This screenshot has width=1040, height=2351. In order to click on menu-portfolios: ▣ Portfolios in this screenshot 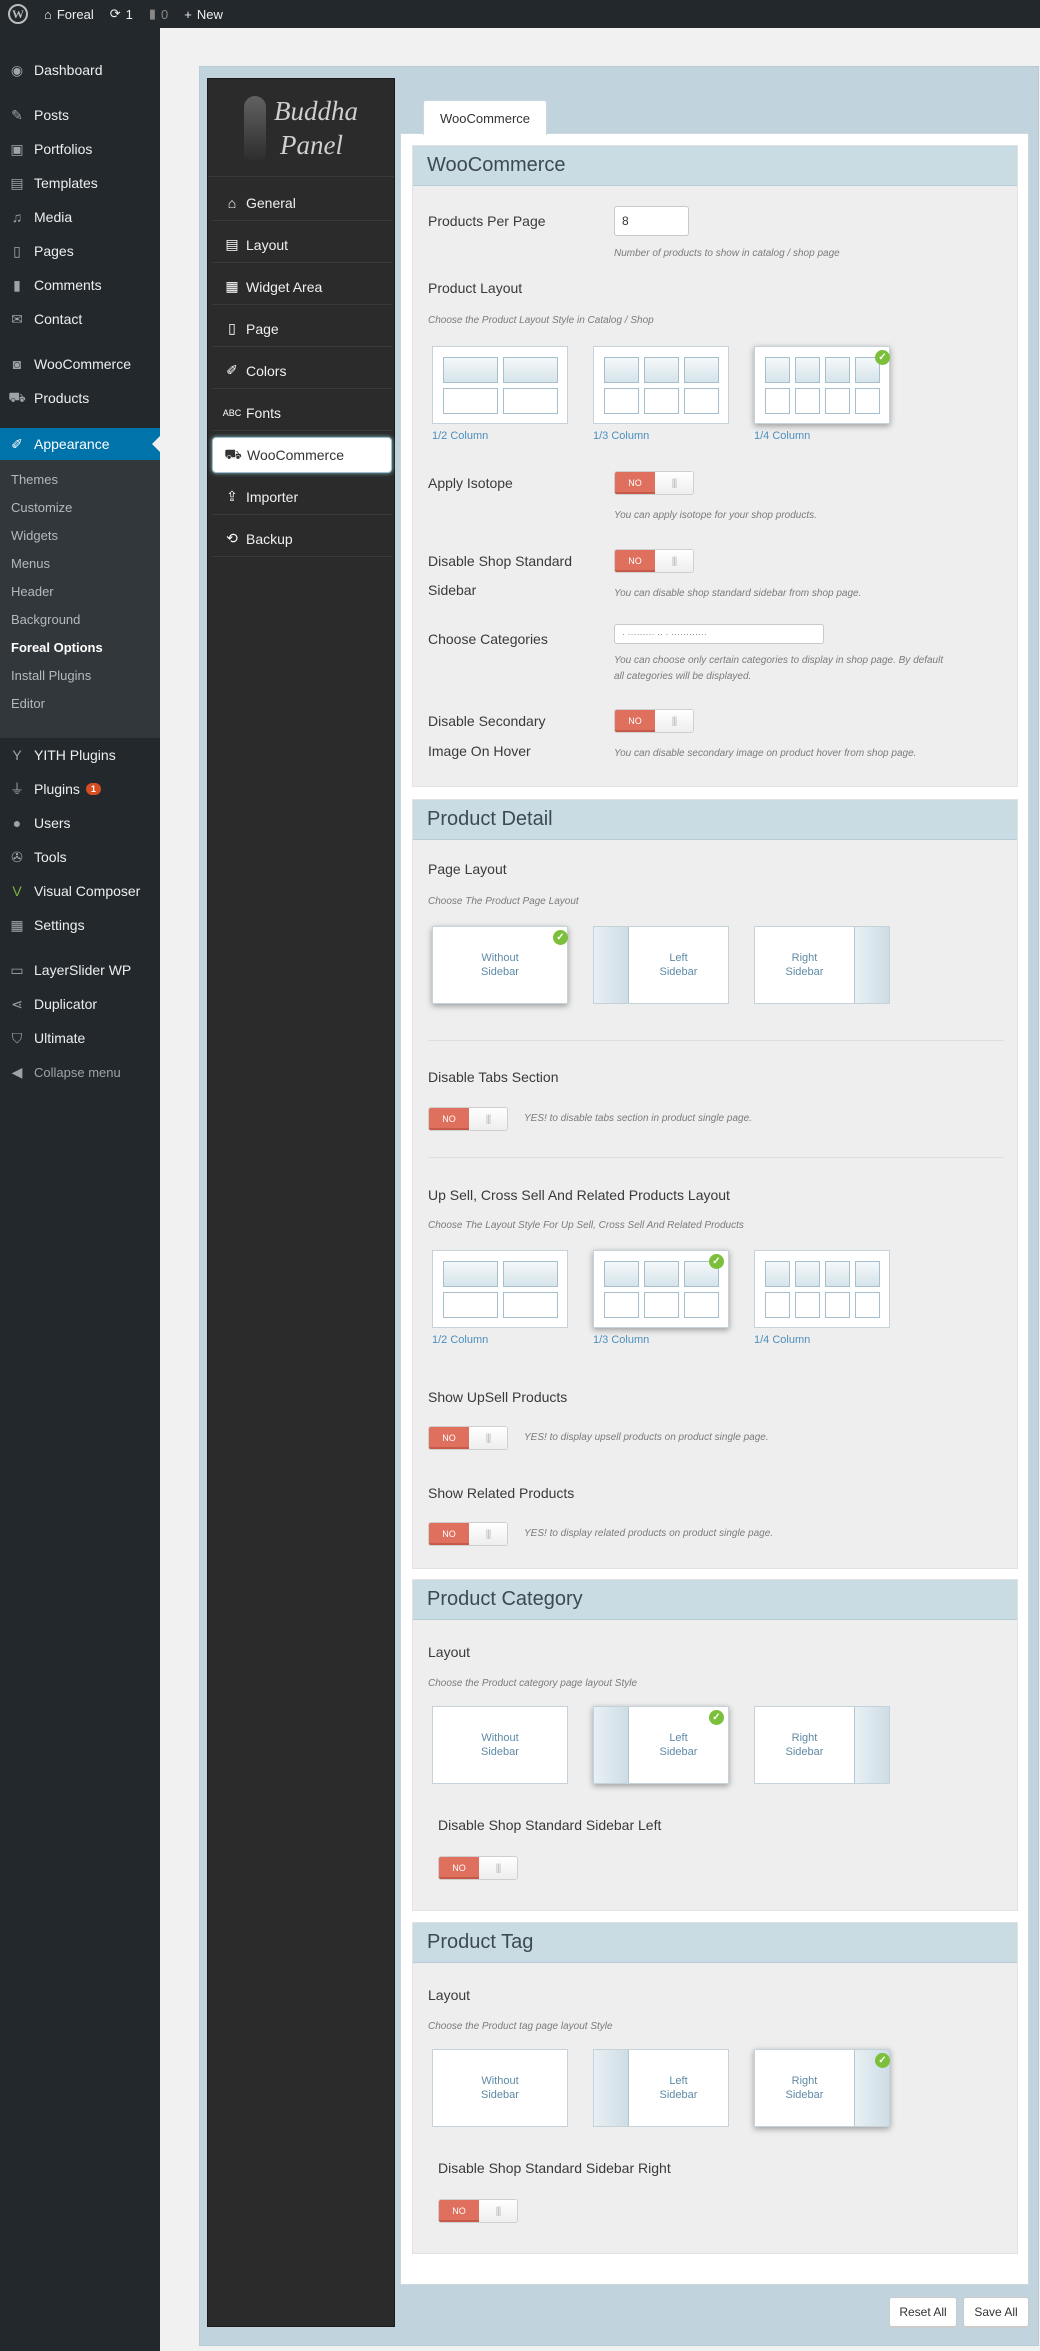, I will do `click(80, 149)`.